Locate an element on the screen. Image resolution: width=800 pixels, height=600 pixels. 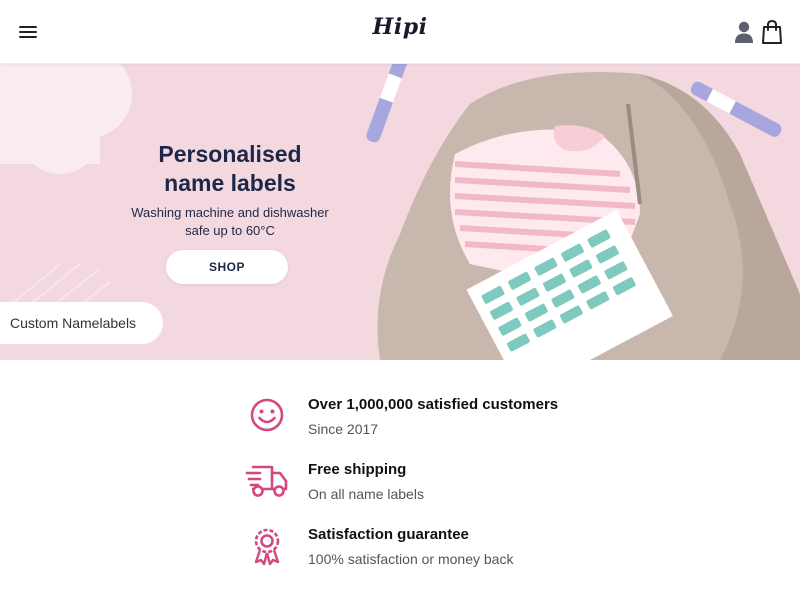
feature-subtitle: On all name labels is located at coordinates (366, 494).